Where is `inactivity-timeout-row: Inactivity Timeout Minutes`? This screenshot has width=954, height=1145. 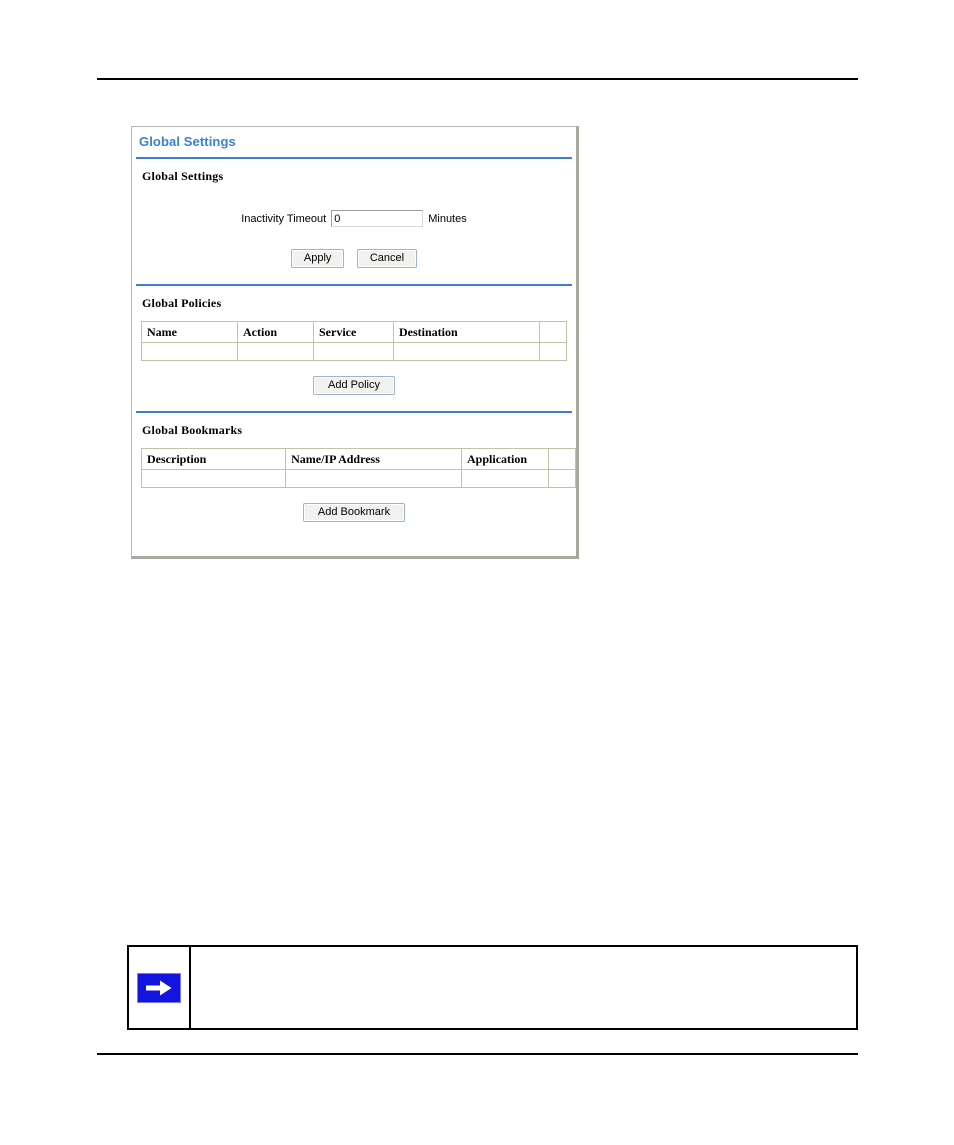 inactivity-timeout-row: Inactivity Timeout Minutes is located at coordinates (354, 219).